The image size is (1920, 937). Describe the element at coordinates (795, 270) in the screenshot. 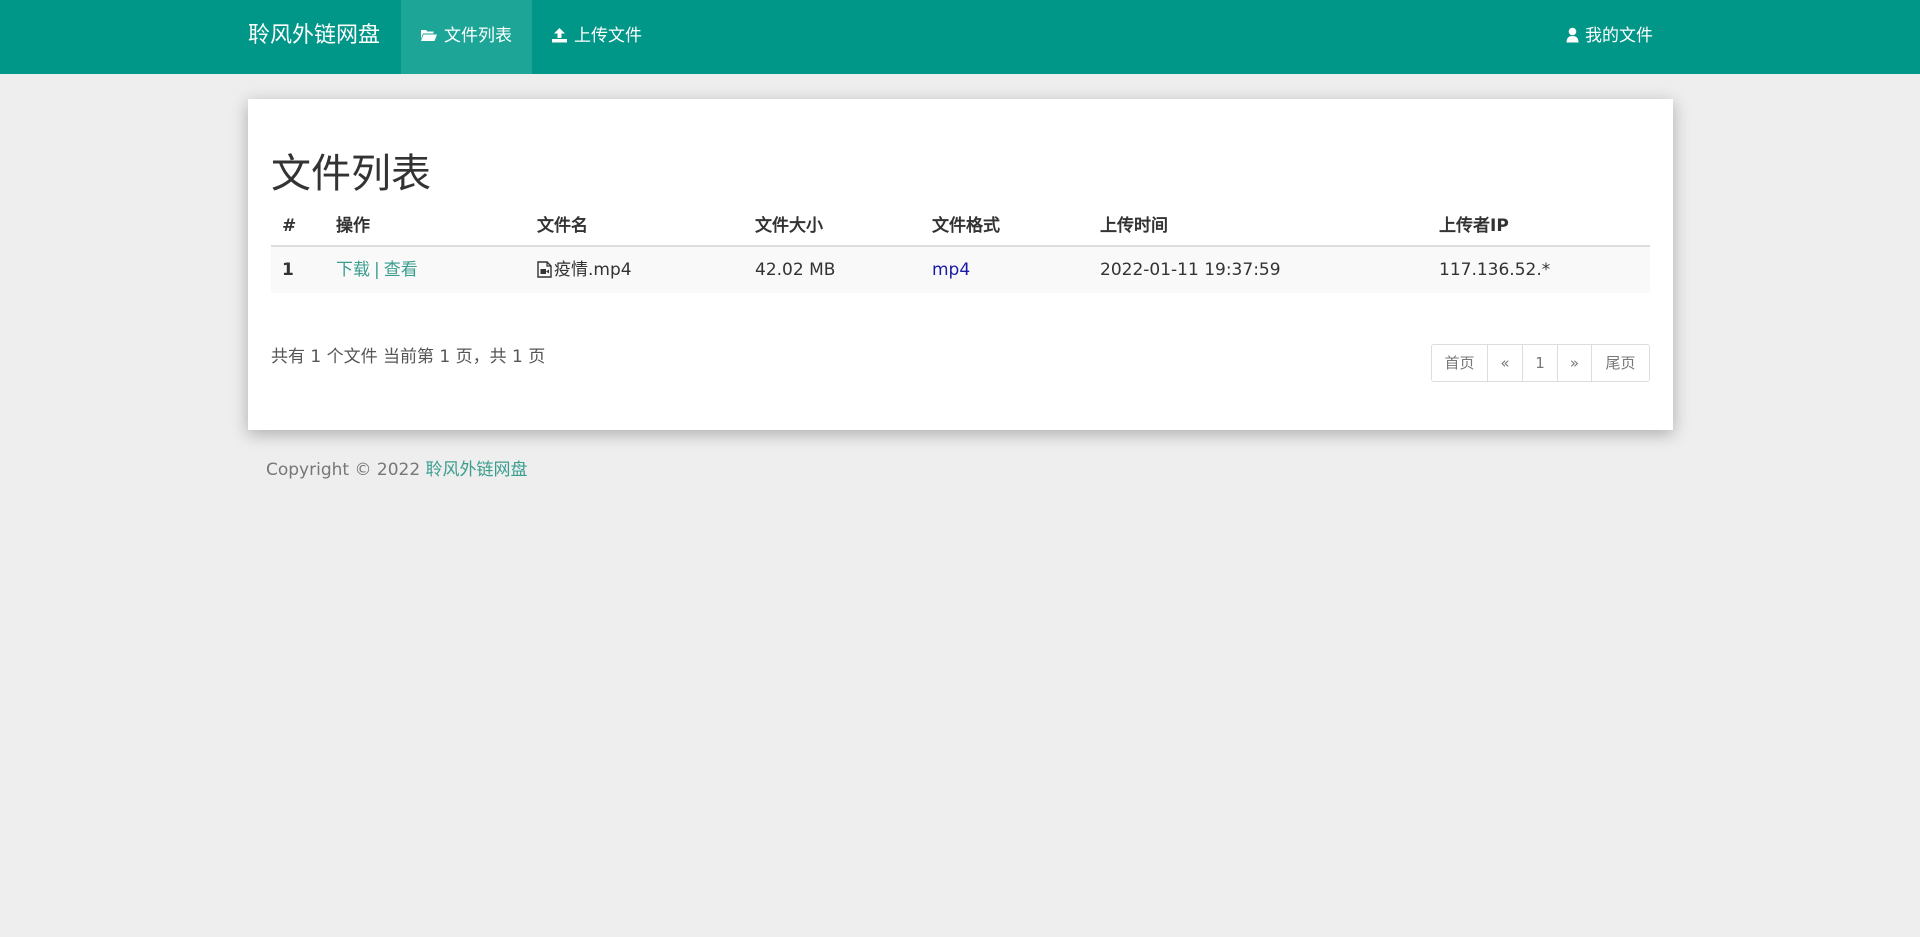

I see `row-size: 42.02 MB` at that location.